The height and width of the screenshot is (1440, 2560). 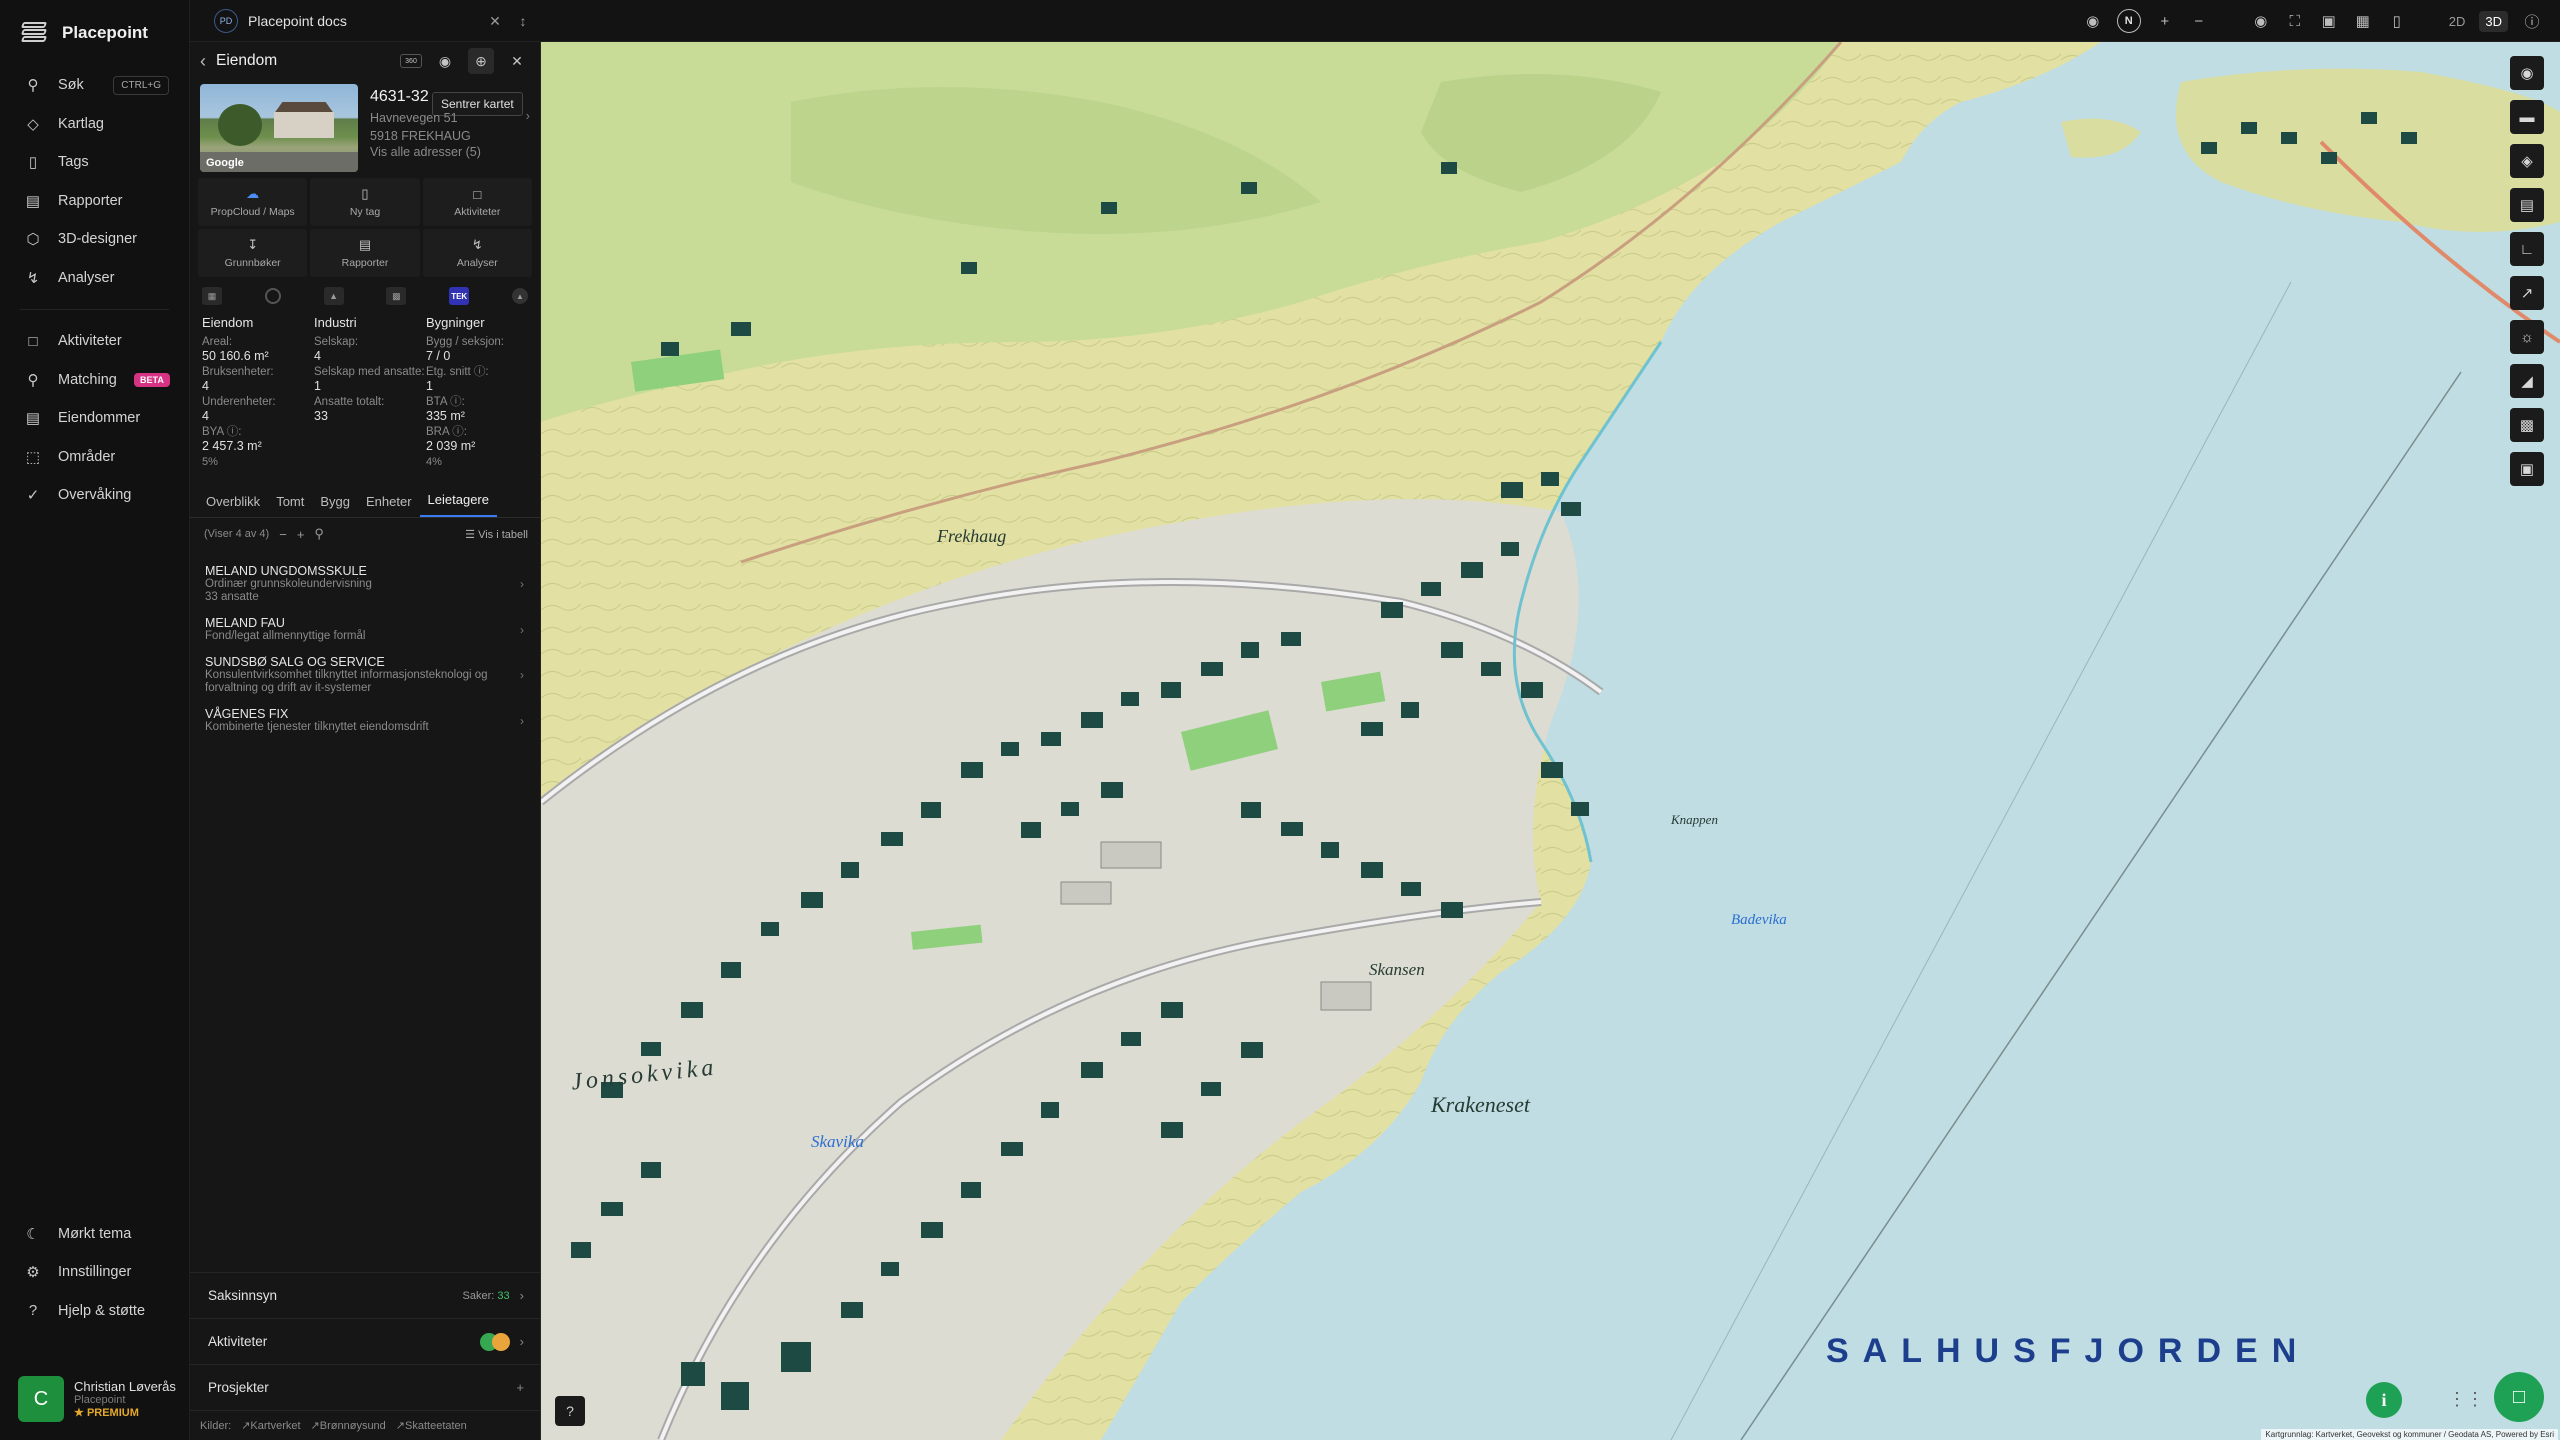 What do you see at coordinates (94, 1272) in the screenshot?
I see `nav-item-settings: ⚙ Innstillinger` at bounding box center [94, 1272].